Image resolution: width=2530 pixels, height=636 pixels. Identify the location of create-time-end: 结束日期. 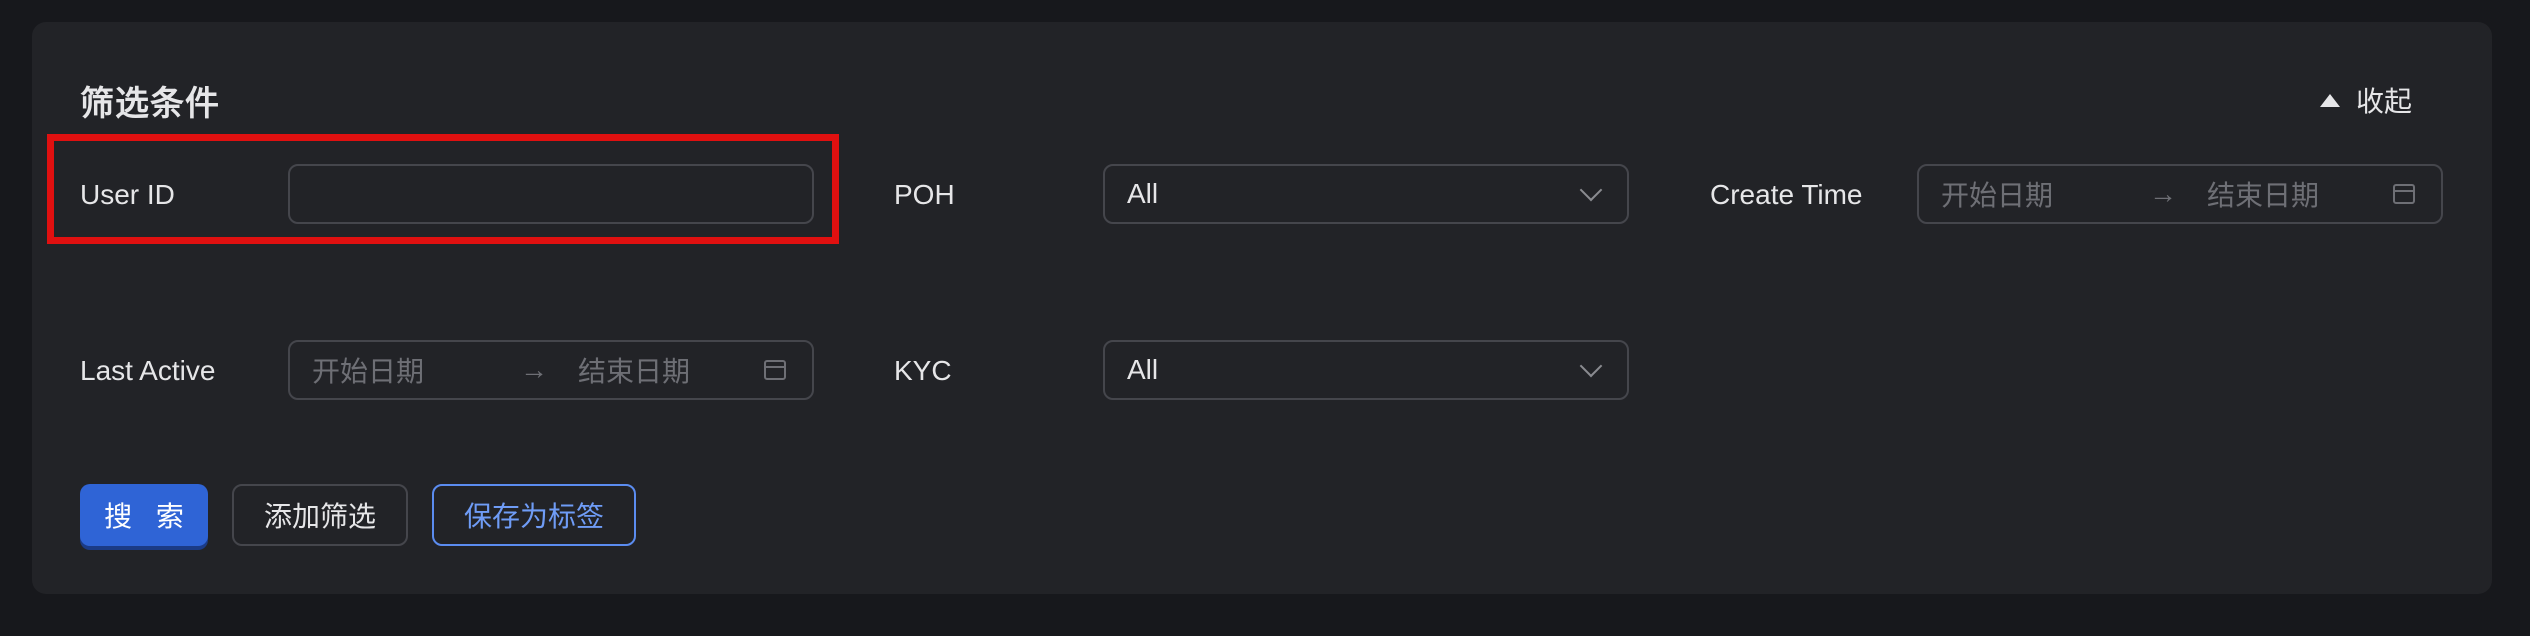
(2300, 194).